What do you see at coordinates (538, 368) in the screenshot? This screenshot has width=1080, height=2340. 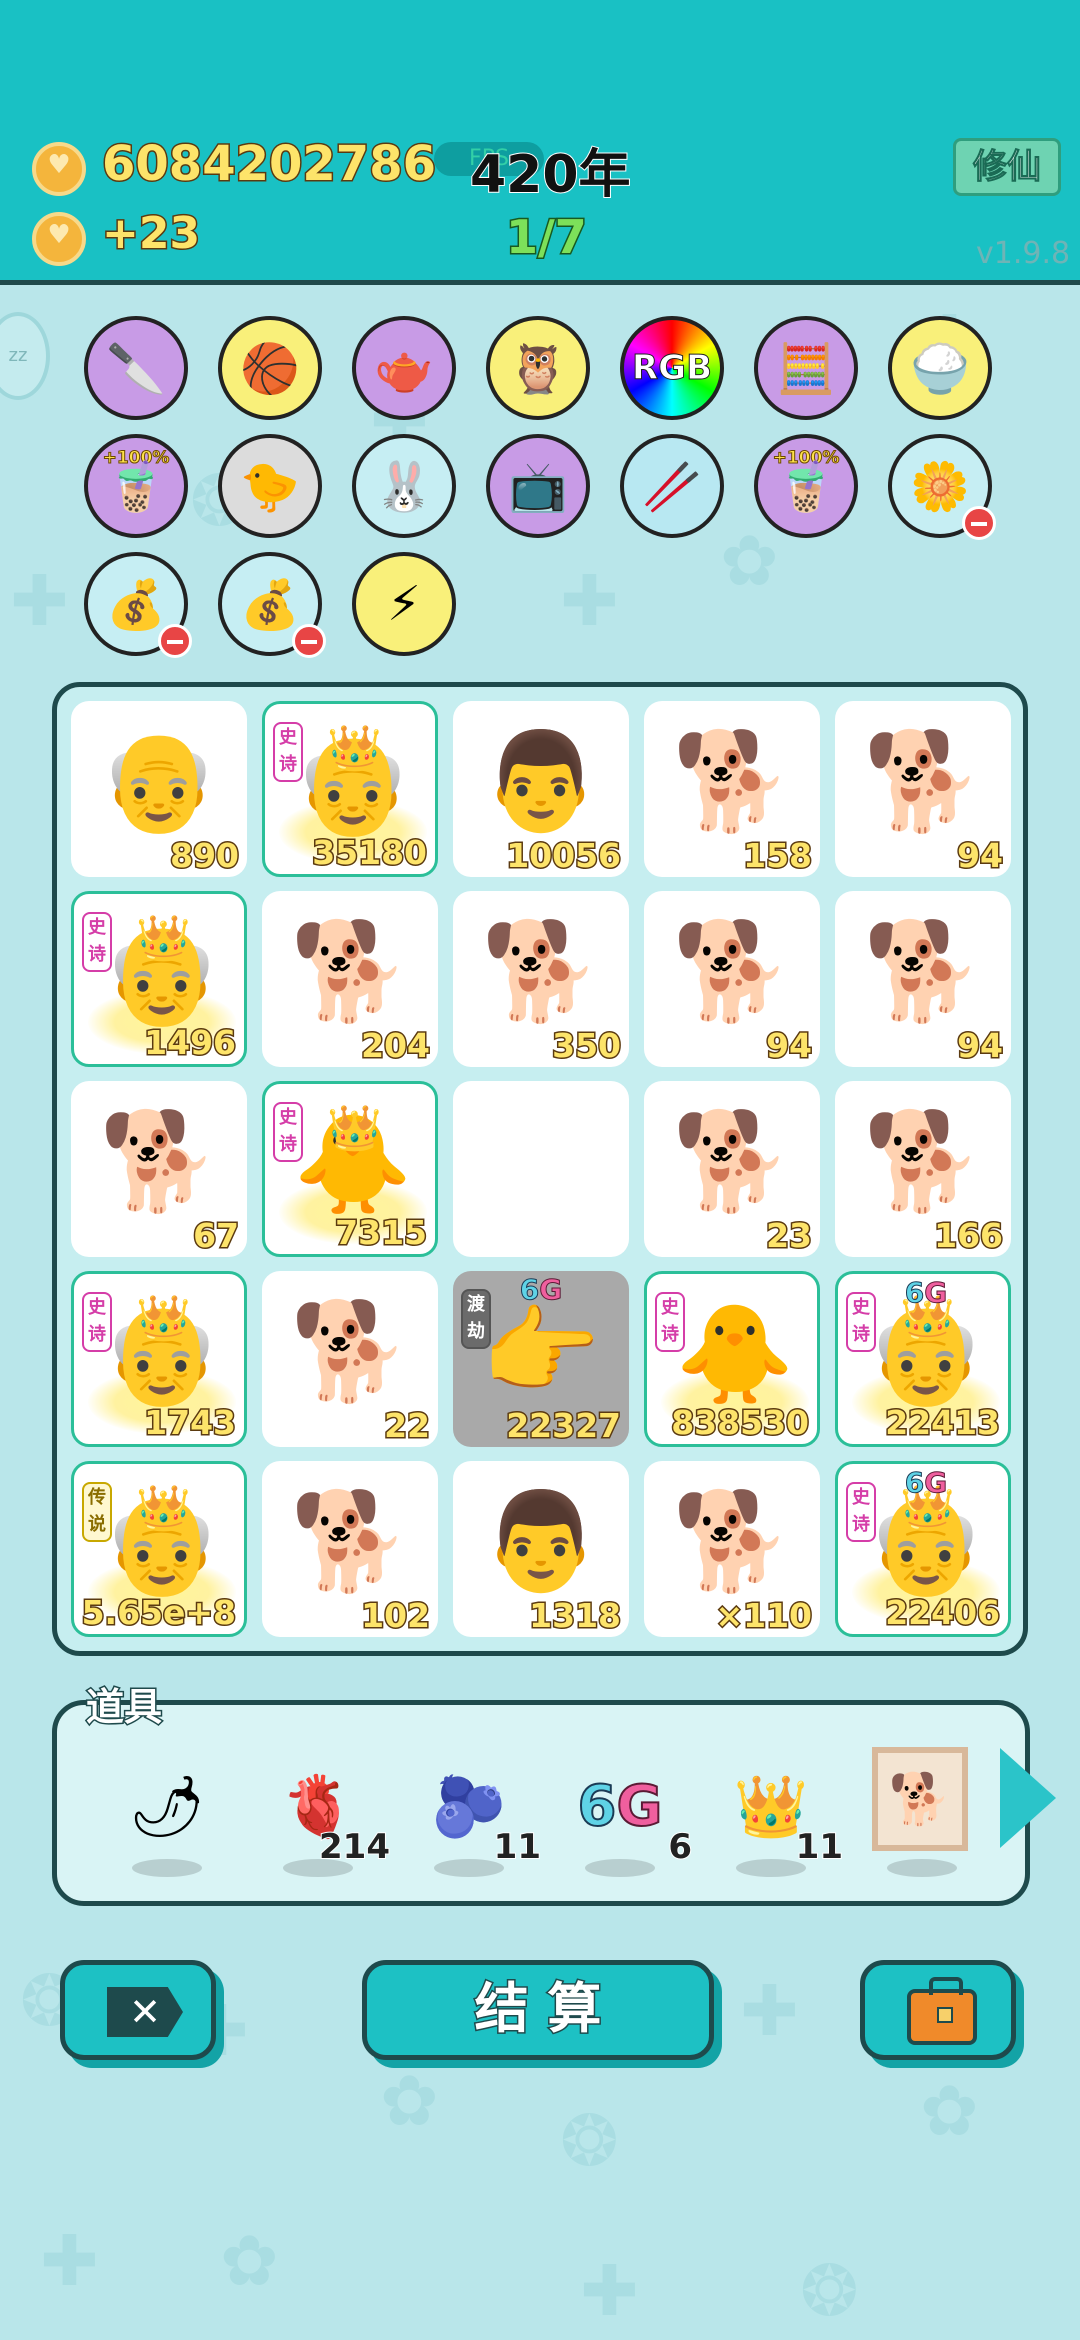 I see `buff-slot: 🦉` at bounding box center [538, 368].